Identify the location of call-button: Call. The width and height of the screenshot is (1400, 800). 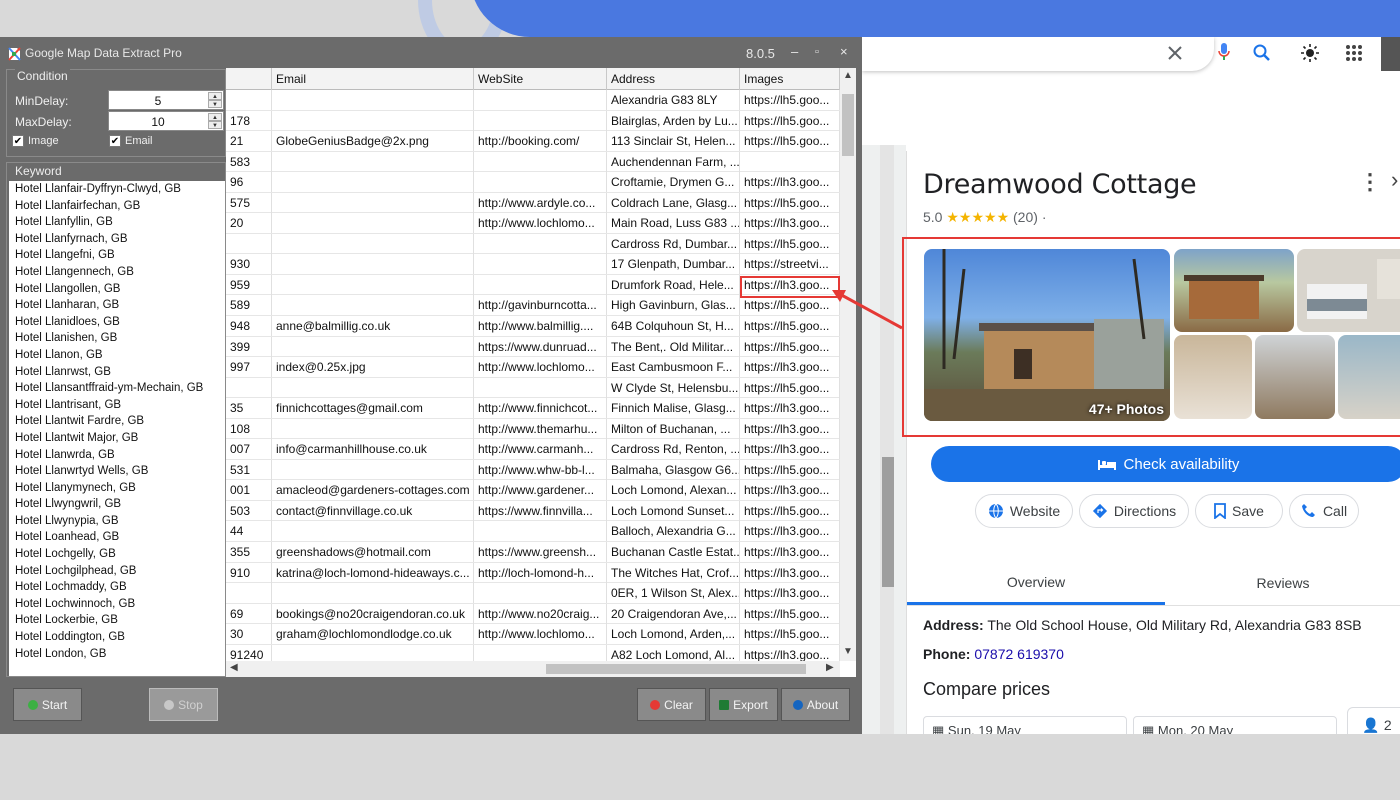
(1324, 511).